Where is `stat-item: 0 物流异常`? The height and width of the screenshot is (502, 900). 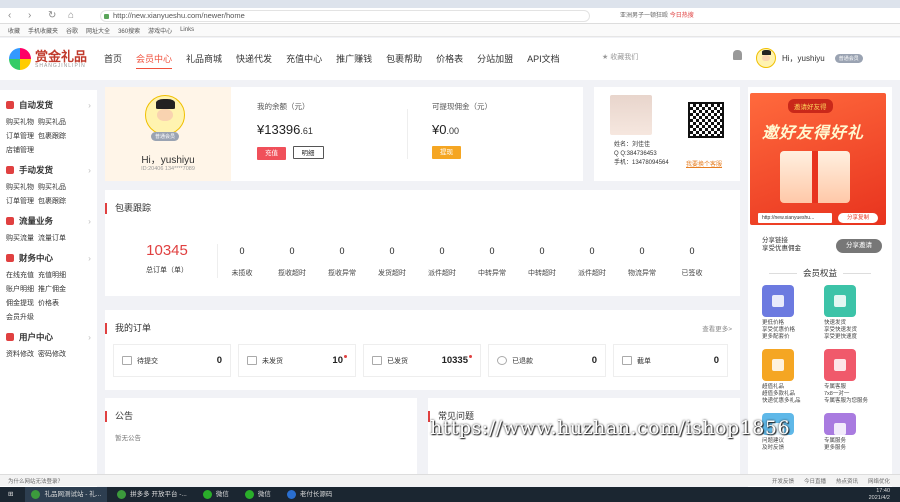 stat-item: 0 物流异常 is located at coordinates (642, 262).